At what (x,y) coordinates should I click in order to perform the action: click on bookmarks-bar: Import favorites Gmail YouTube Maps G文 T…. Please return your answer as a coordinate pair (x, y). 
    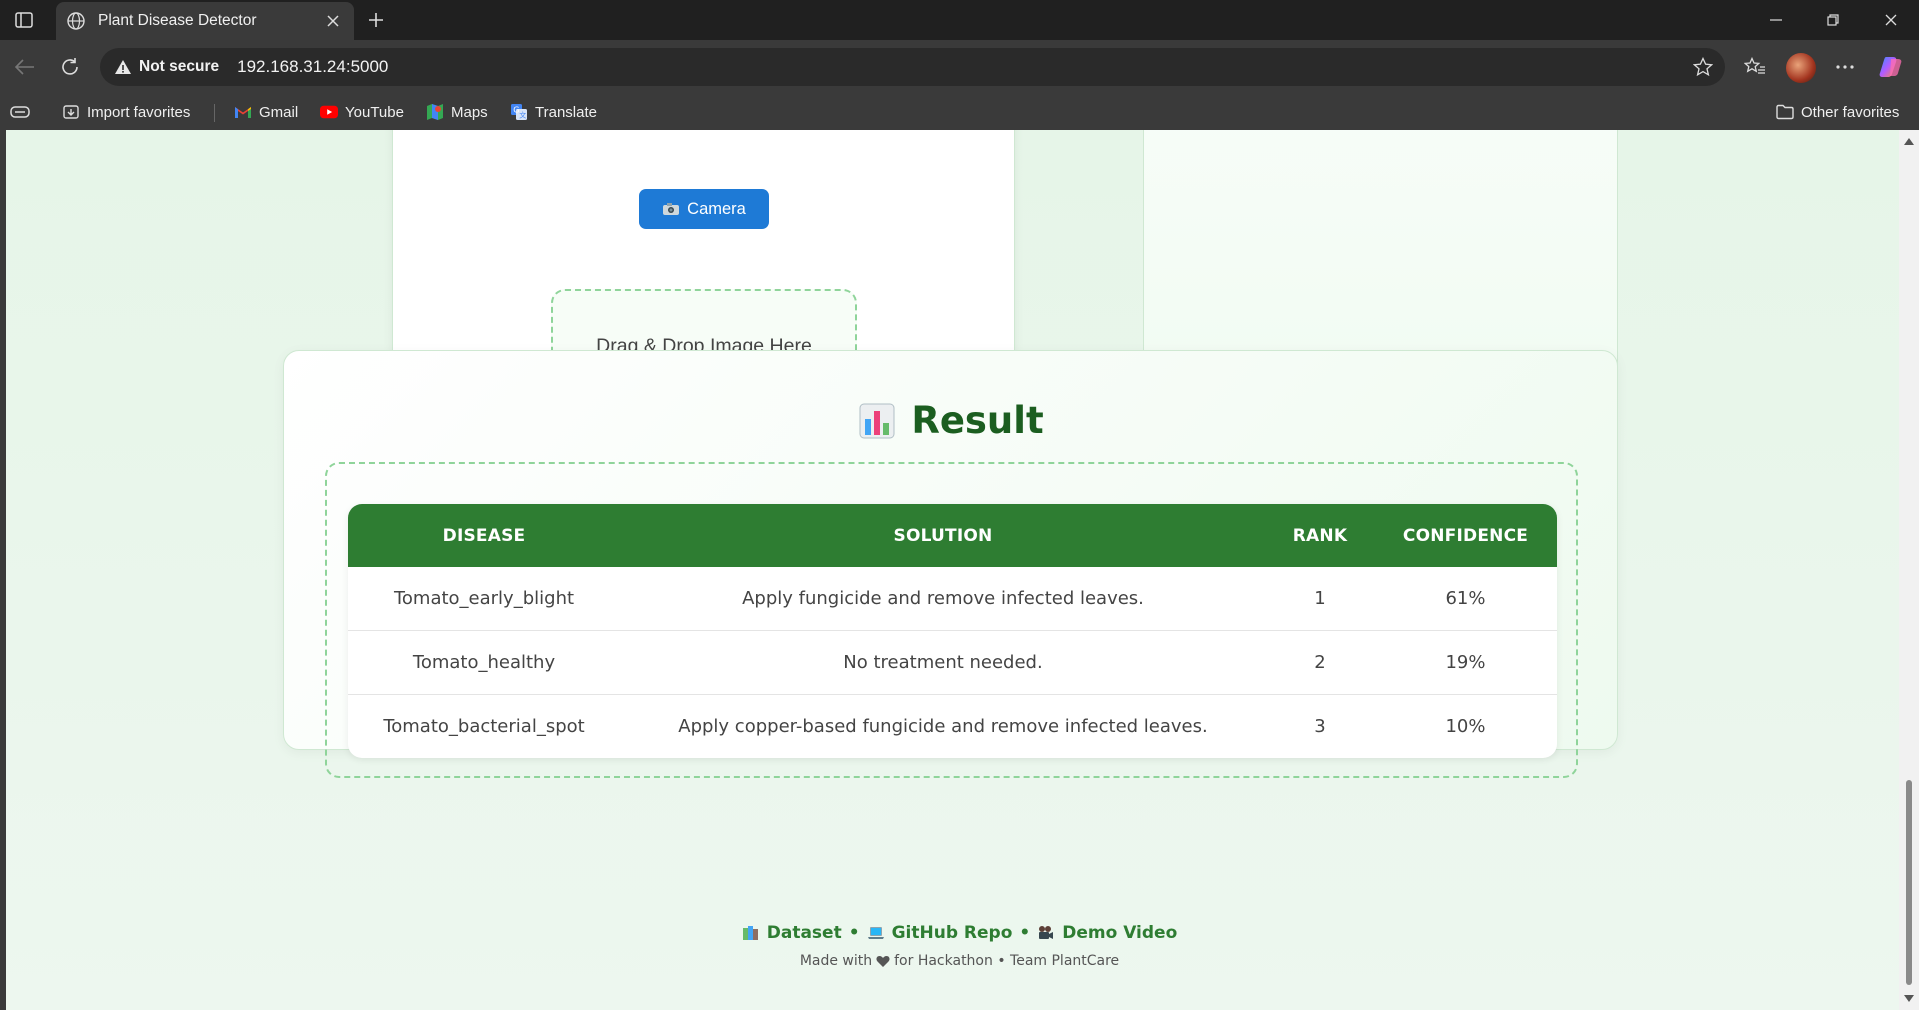
    Looking at the image, I should click on (959, 112).